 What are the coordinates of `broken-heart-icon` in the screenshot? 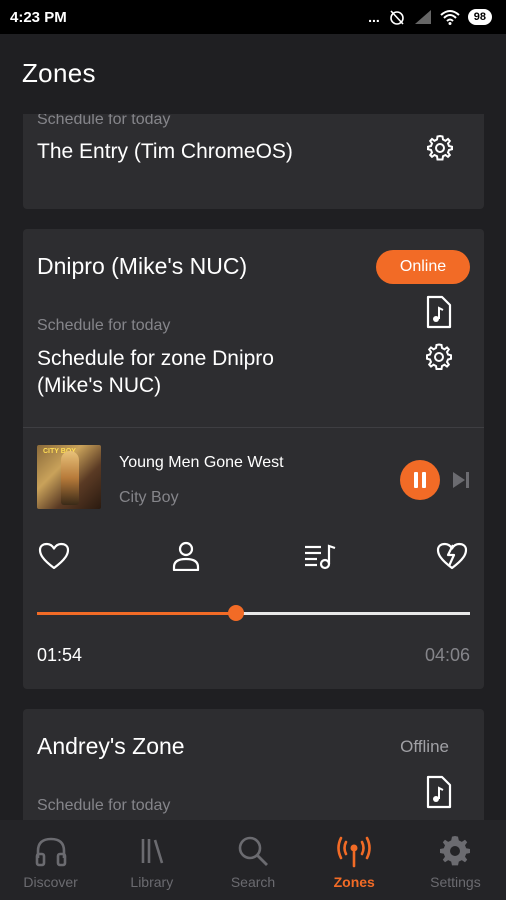 It's located at (452, 556).